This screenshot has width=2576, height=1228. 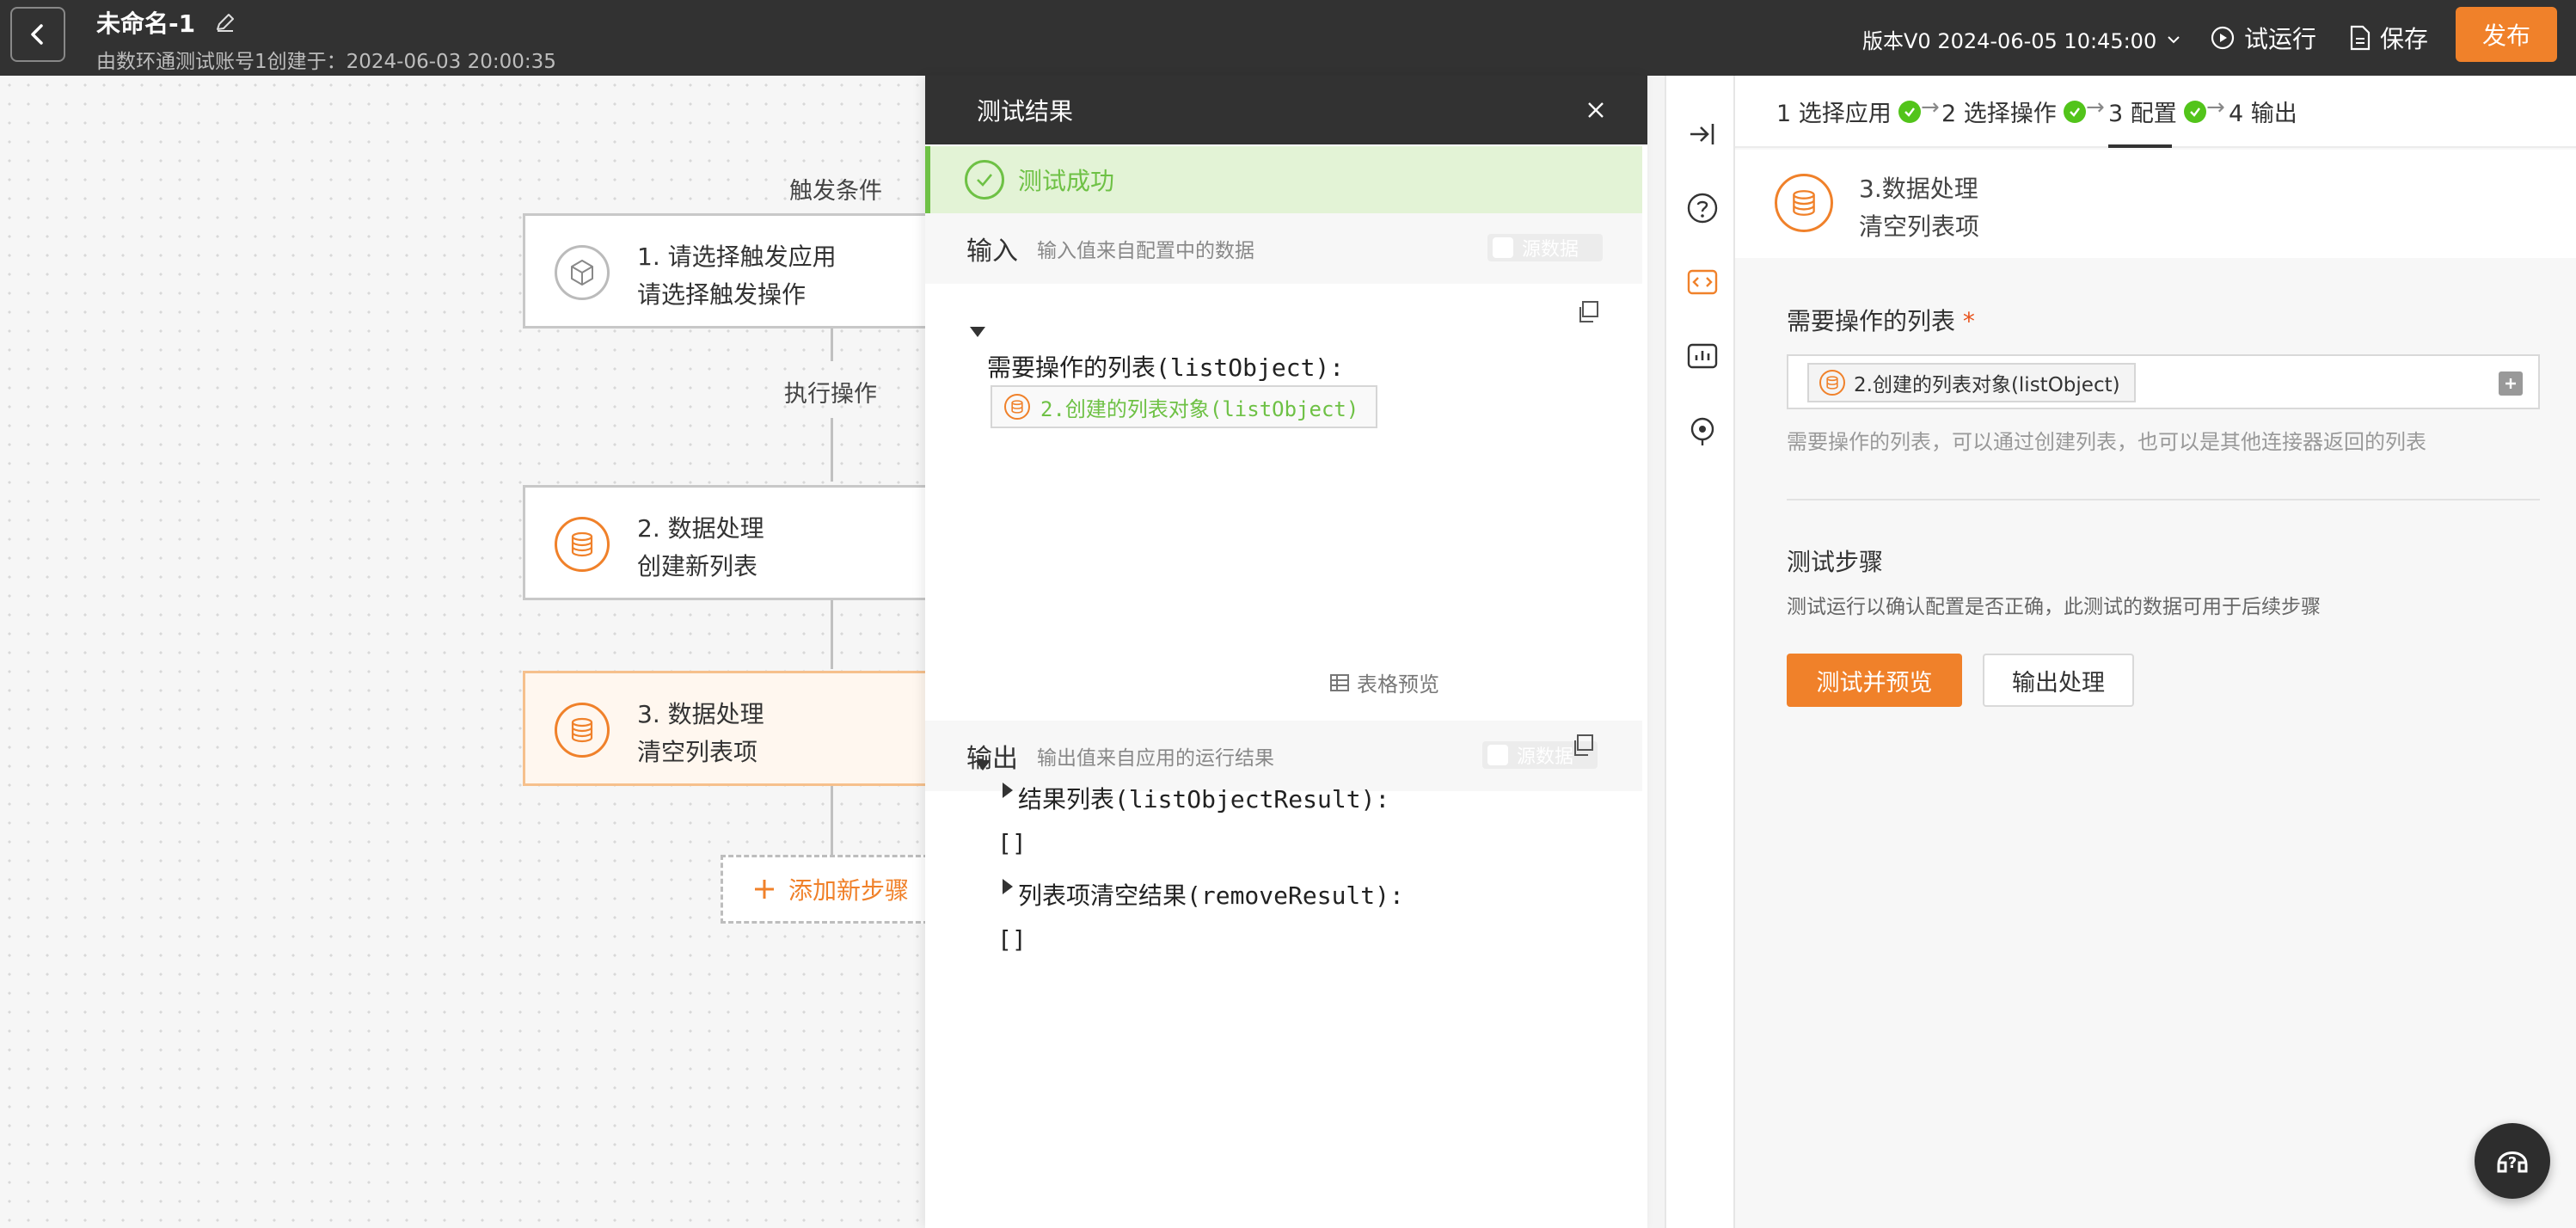 What do you see at coordinates (700, 529) in the screenshot?
I see `node-title: 2. 数据处理` at bounding box center [700, 529].